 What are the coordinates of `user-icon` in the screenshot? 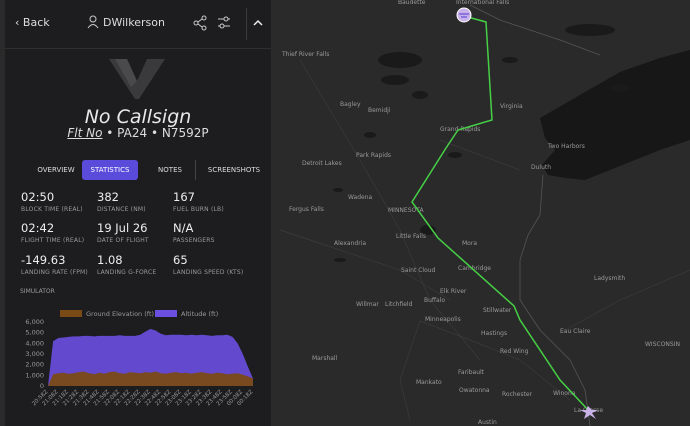 It's located at (93, 22).